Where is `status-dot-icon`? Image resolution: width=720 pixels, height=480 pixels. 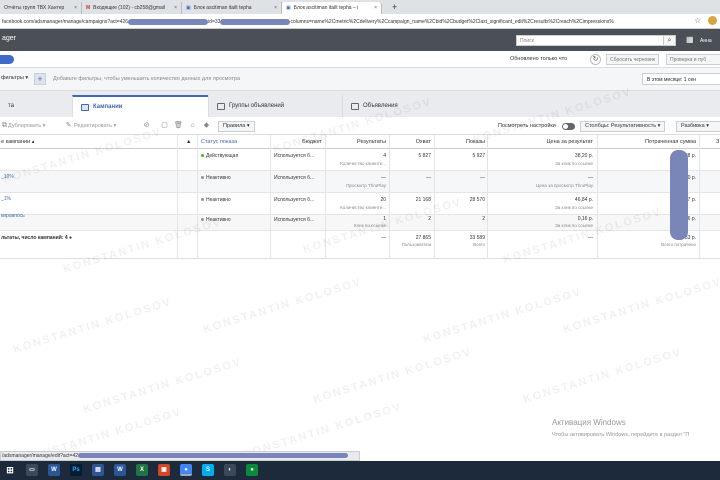 status-dot-icon is located at coordinates (202, 200).